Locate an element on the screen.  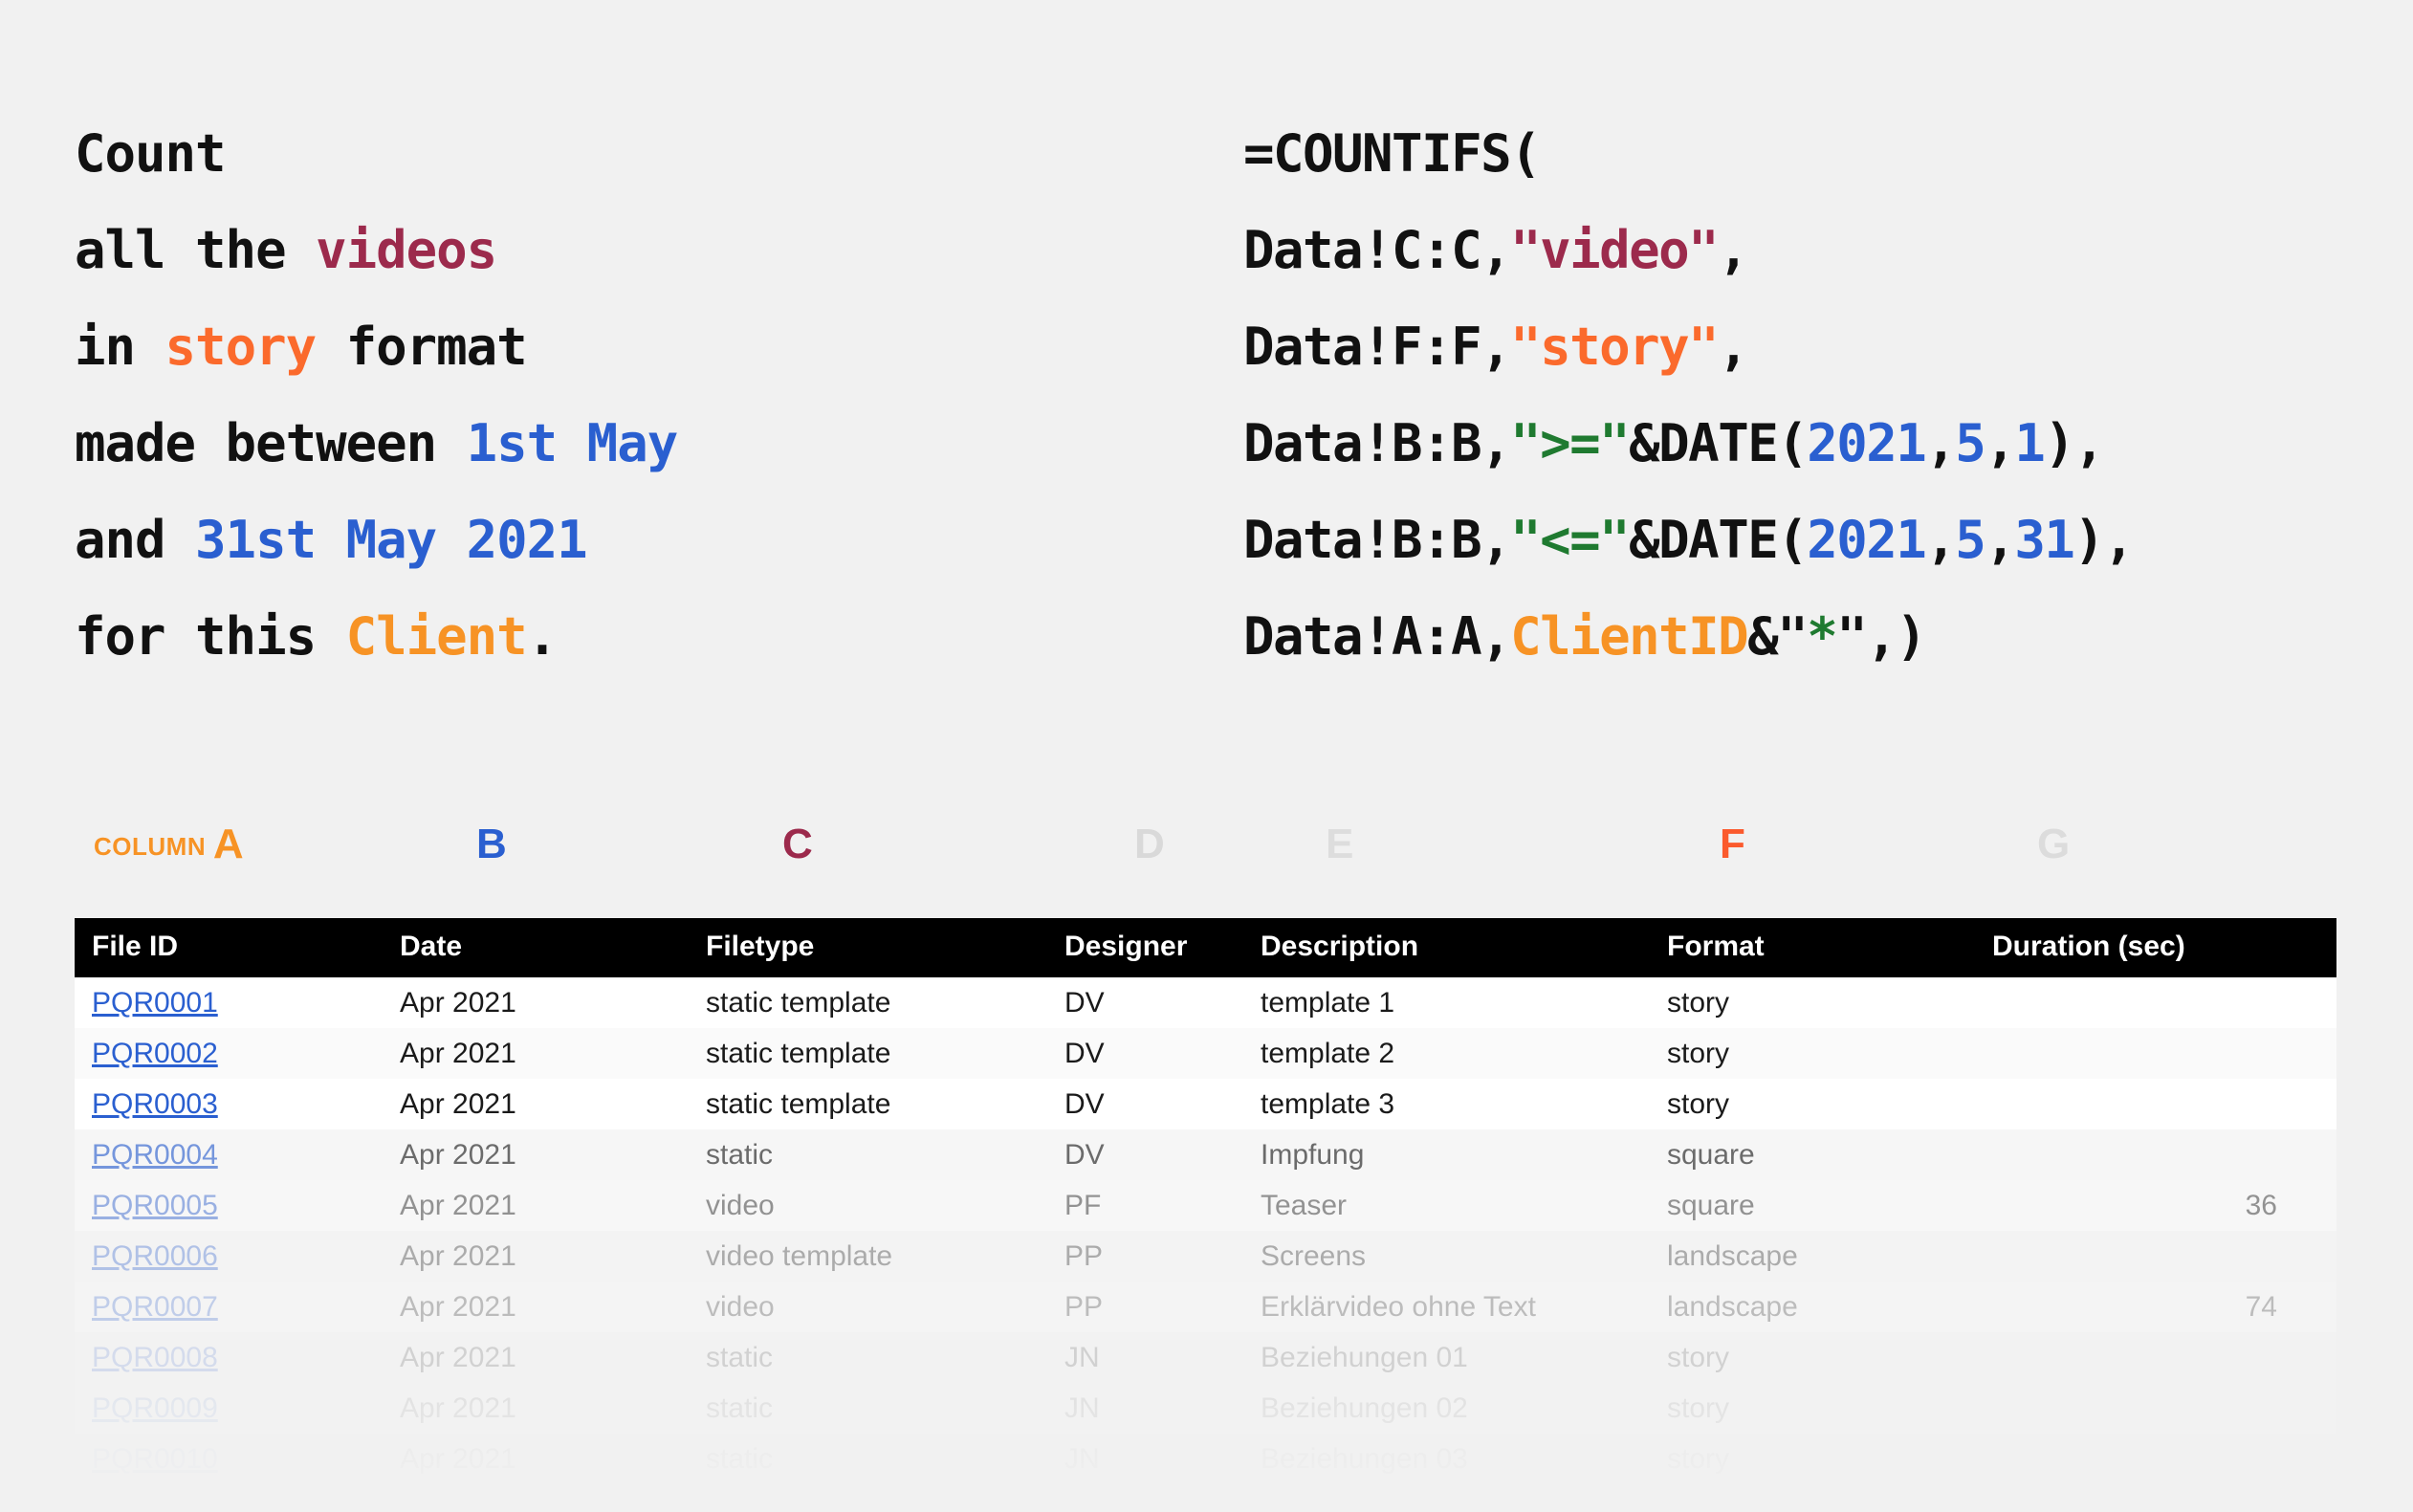
header-duration: Duration (sec) is located at coordinates (2164, 947).